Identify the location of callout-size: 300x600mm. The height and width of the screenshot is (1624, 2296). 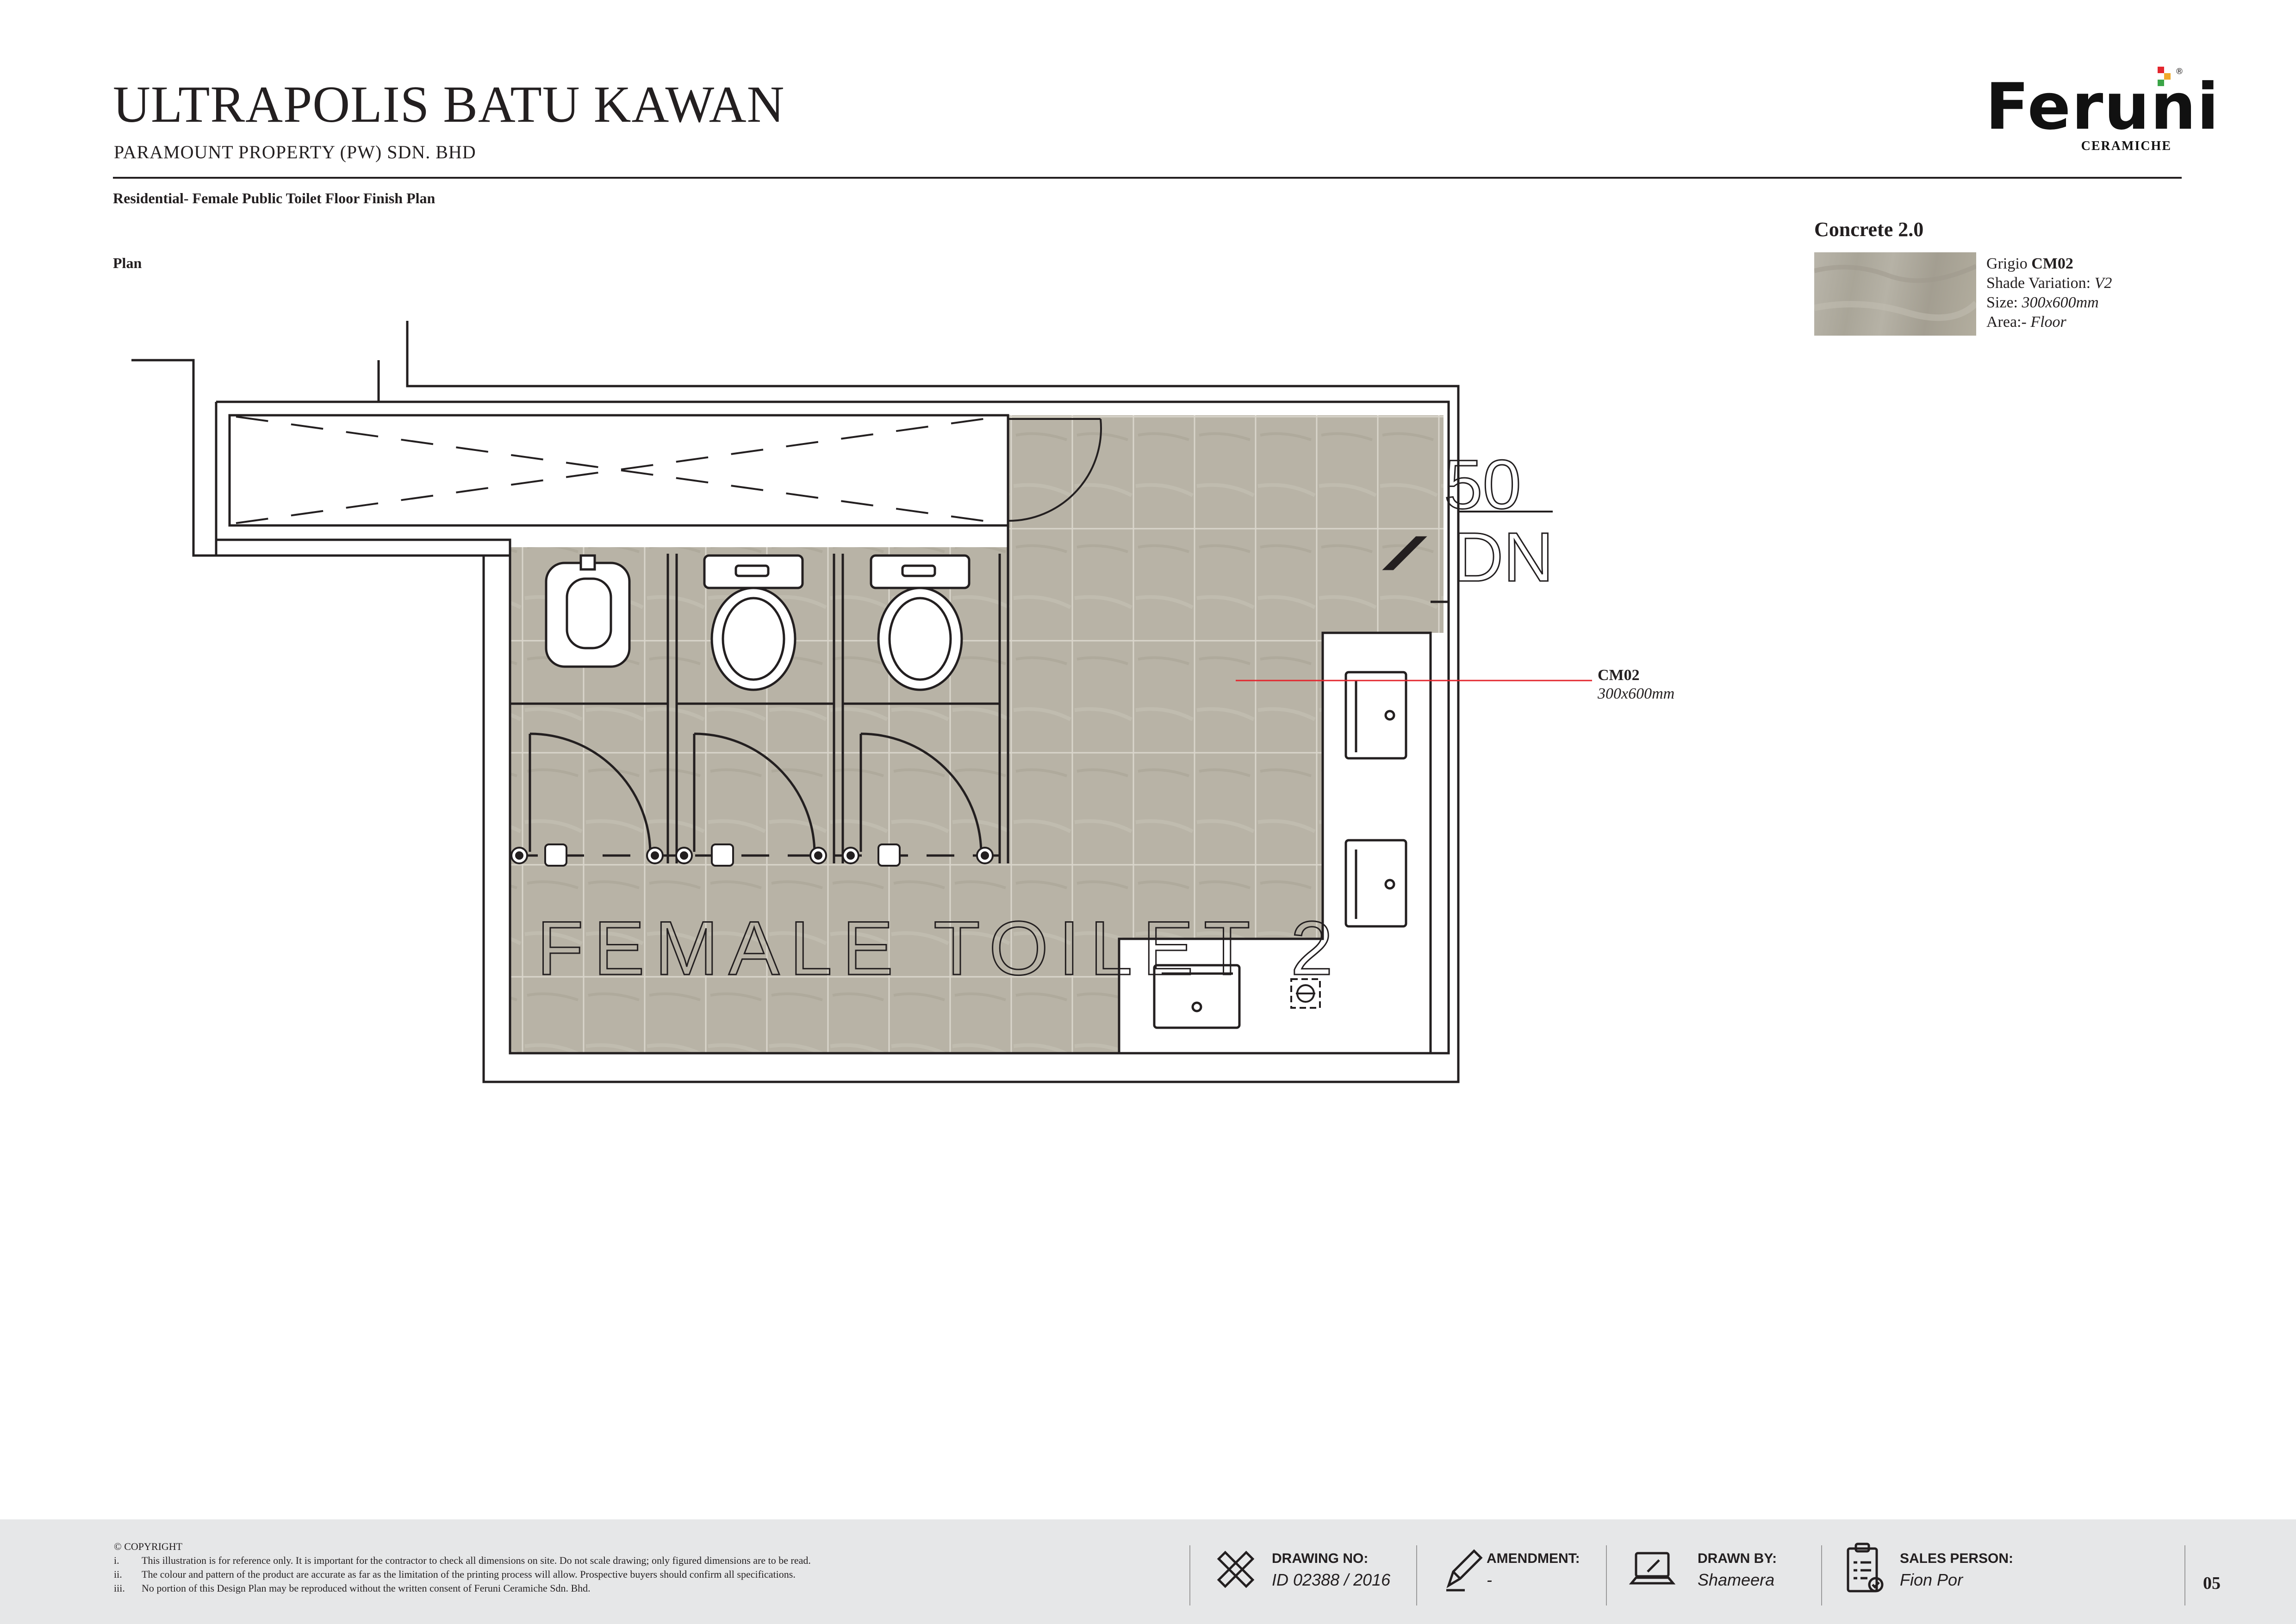
(1636, 693).